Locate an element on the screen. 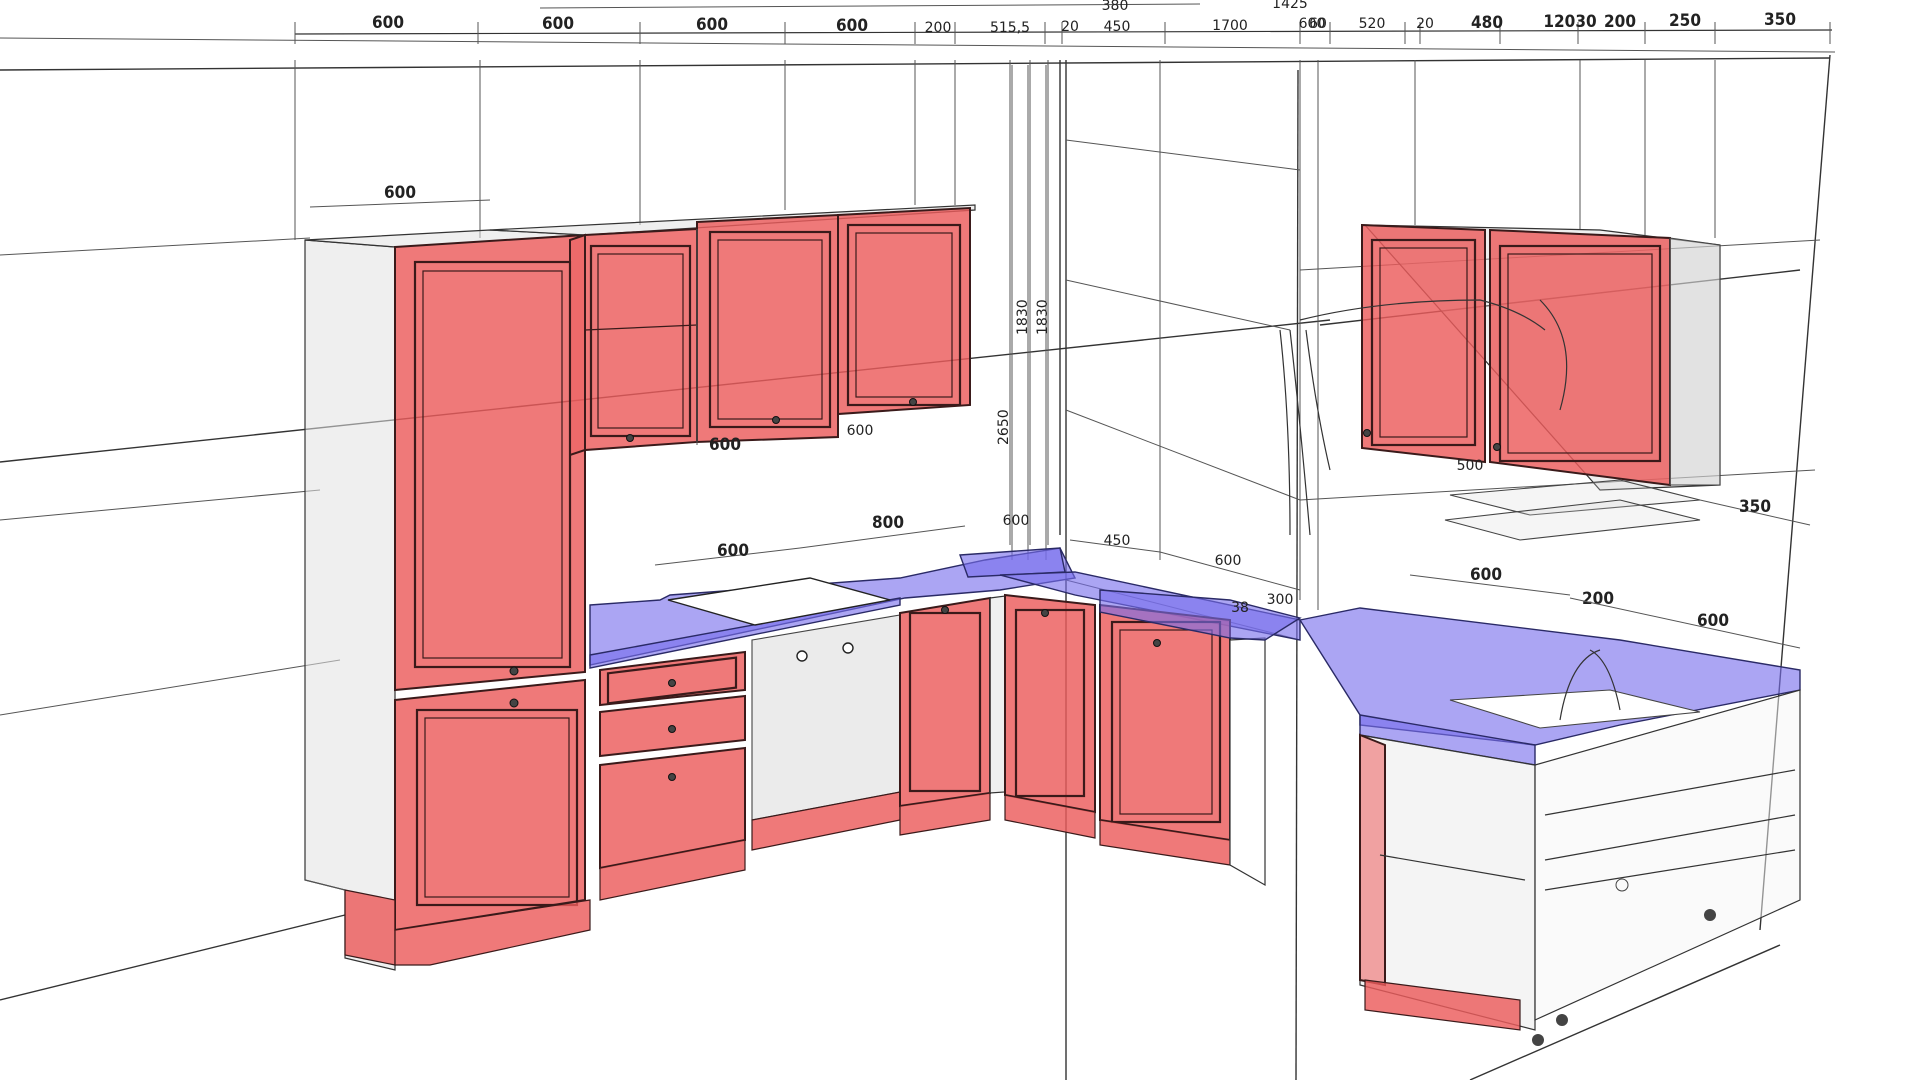  top-dim-4: 600 is located at coordinates (852, 26).